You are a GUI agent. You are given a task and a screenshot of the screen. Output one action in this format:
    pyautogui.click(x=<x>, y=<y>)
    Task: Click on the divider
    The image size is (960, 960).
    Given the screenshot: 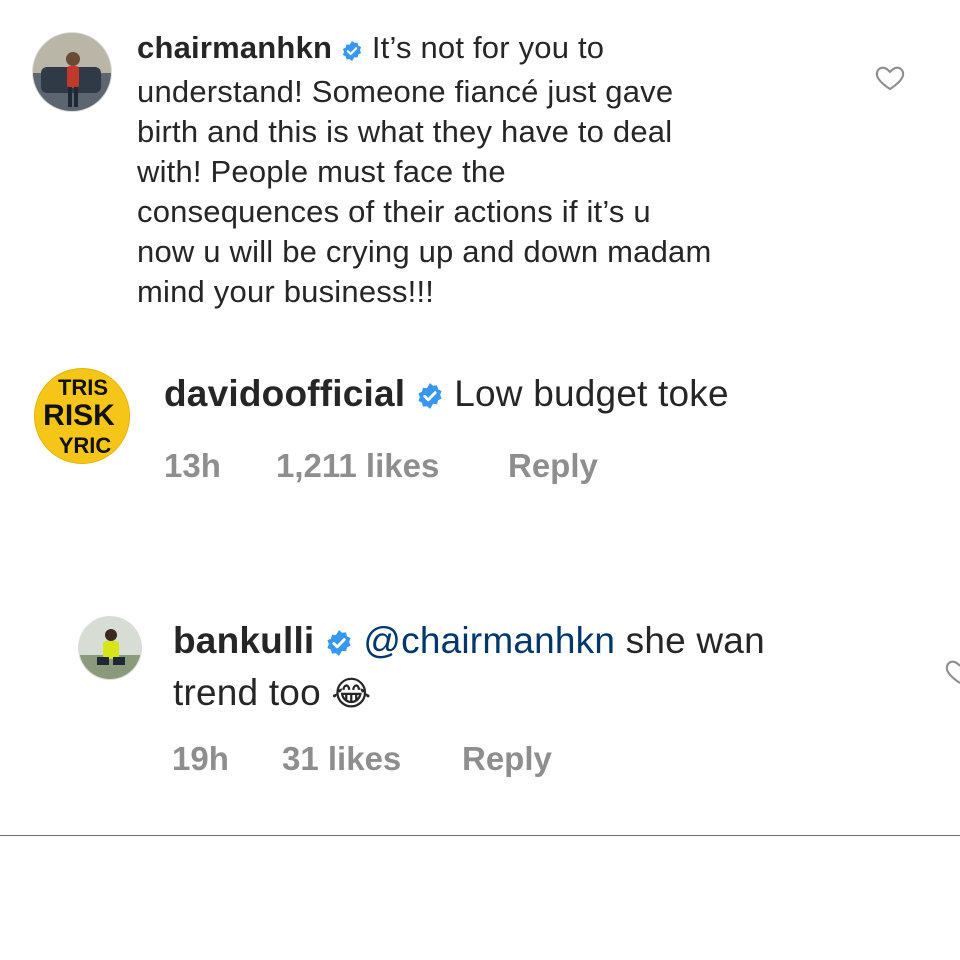 What is the action you would take?
    pyautogui.click(x=480, y=835)
    